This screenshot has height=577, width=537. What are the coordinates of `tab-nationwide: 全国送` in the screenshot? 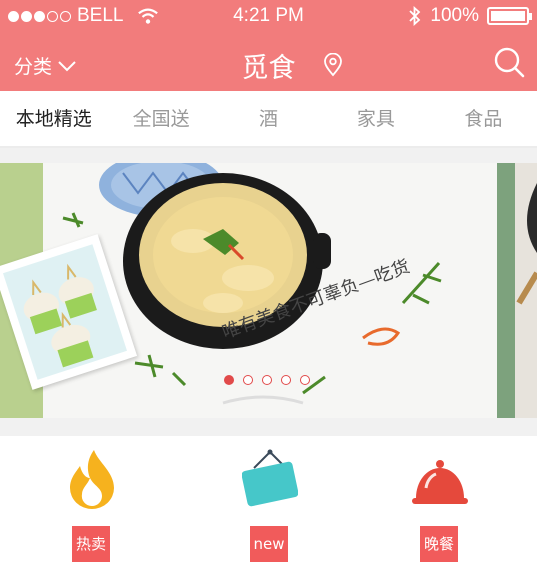 It's located at (160, 118).